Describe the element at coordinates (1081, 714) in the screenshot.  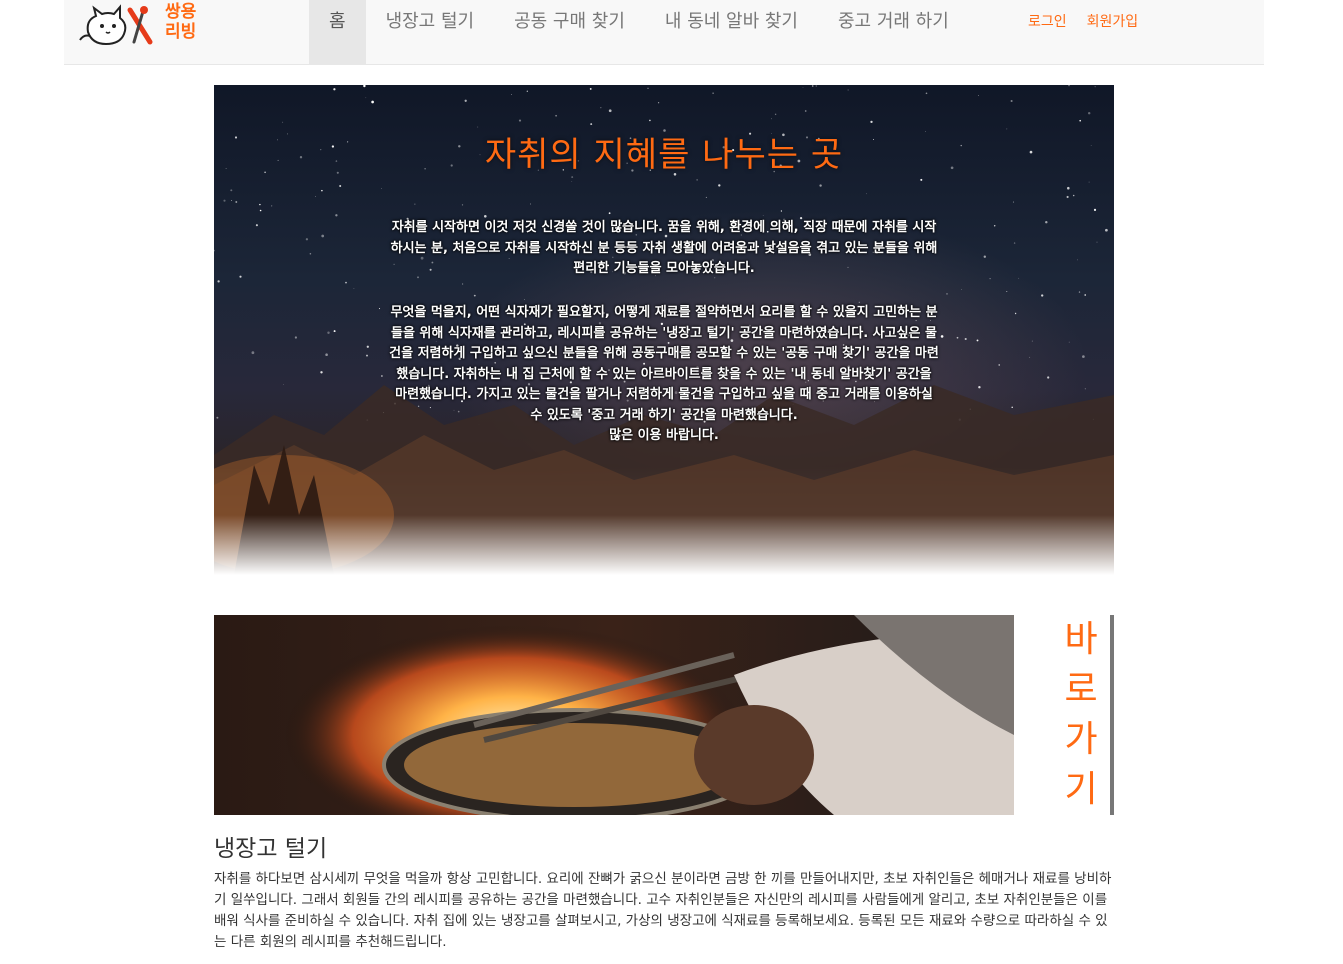
I see `shortcut-label: 바로가기` at that location.